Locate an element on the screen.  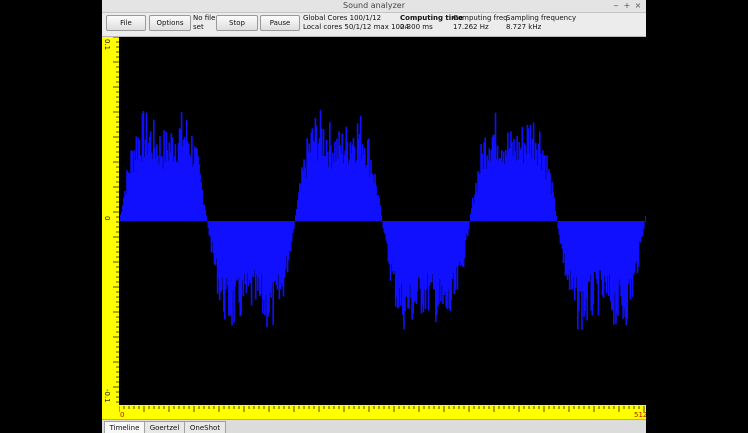
title-bar: Sound analyzer ‒ + × is located at coordinates (374, 6).